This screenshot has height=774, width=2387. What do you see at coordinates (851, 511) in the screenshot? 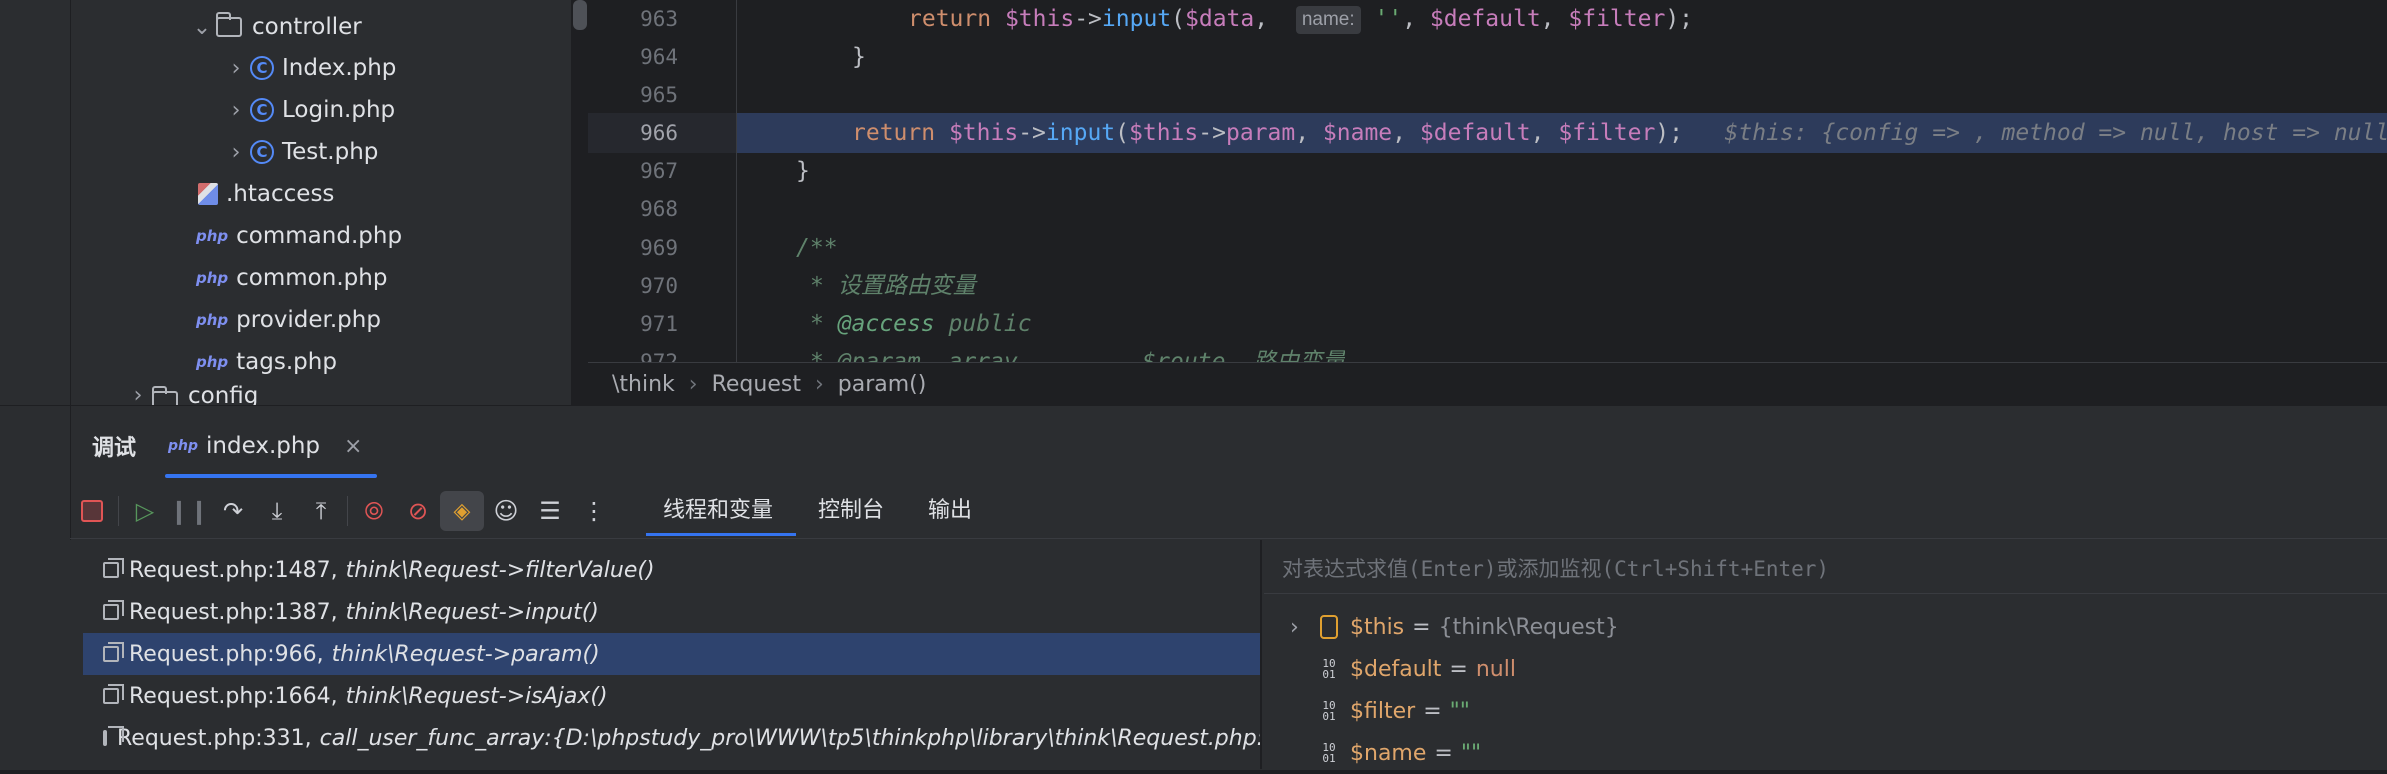
I see `tab-console: 控制台` at bounding box center [851, 511].